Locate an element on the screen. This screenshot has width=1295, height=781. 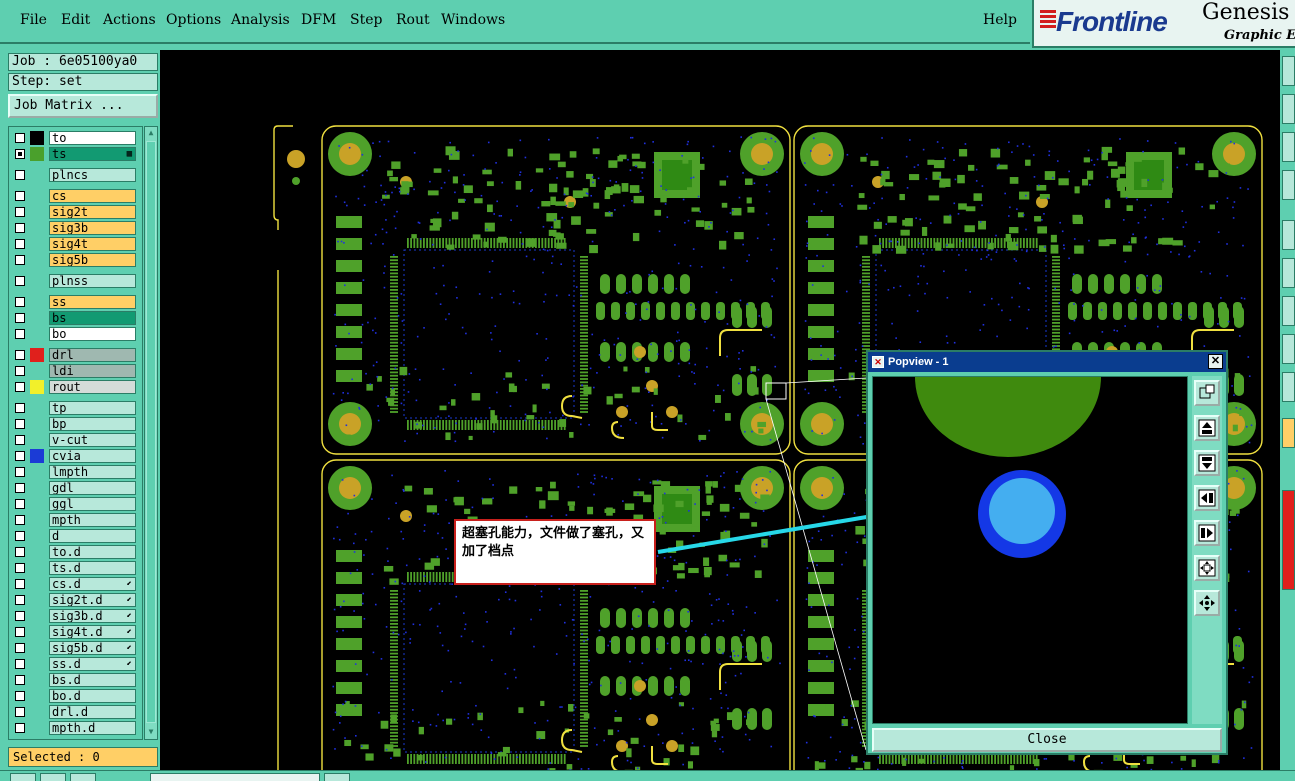
layer-row-bo: bo is located at coordinates (76, 334).